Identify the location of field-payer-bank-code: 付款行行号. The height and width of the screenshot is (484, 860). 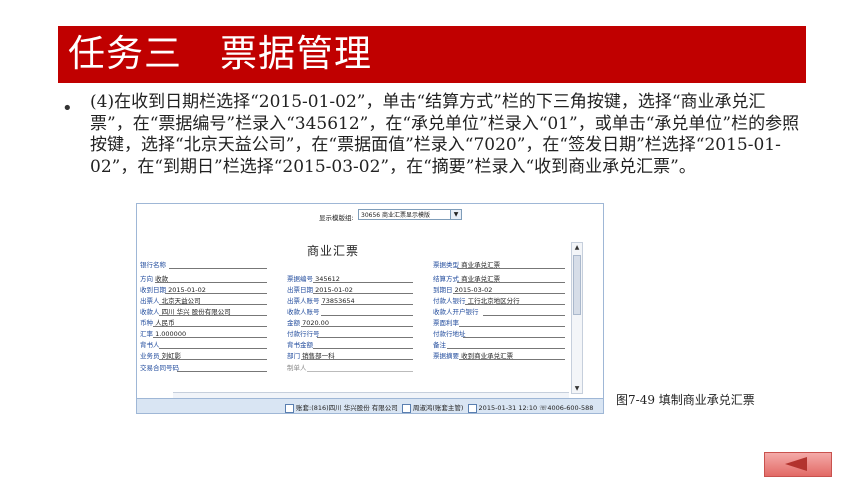
(303, 334).